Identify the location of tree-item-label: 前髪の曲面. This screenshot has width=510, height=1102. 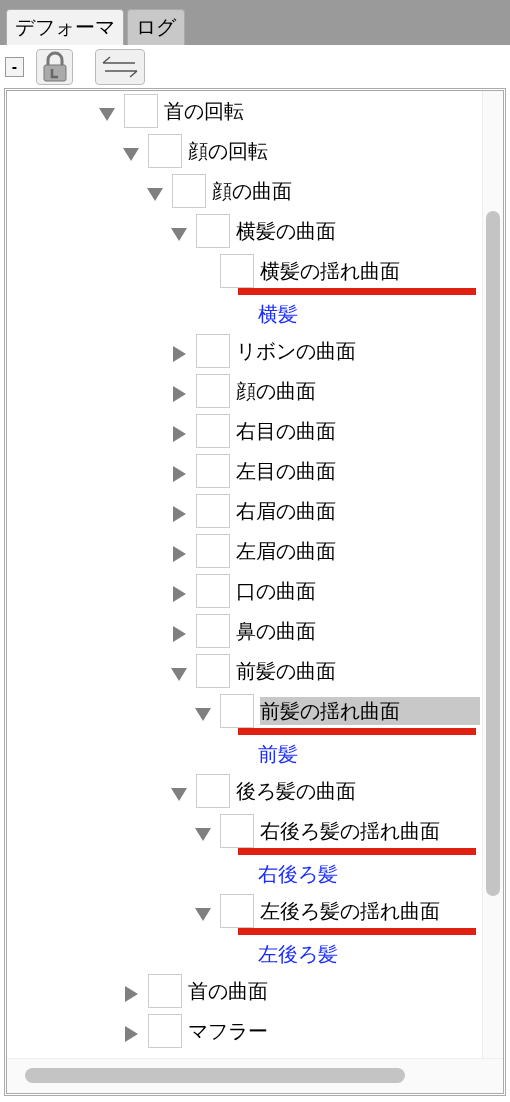
(288, 671).